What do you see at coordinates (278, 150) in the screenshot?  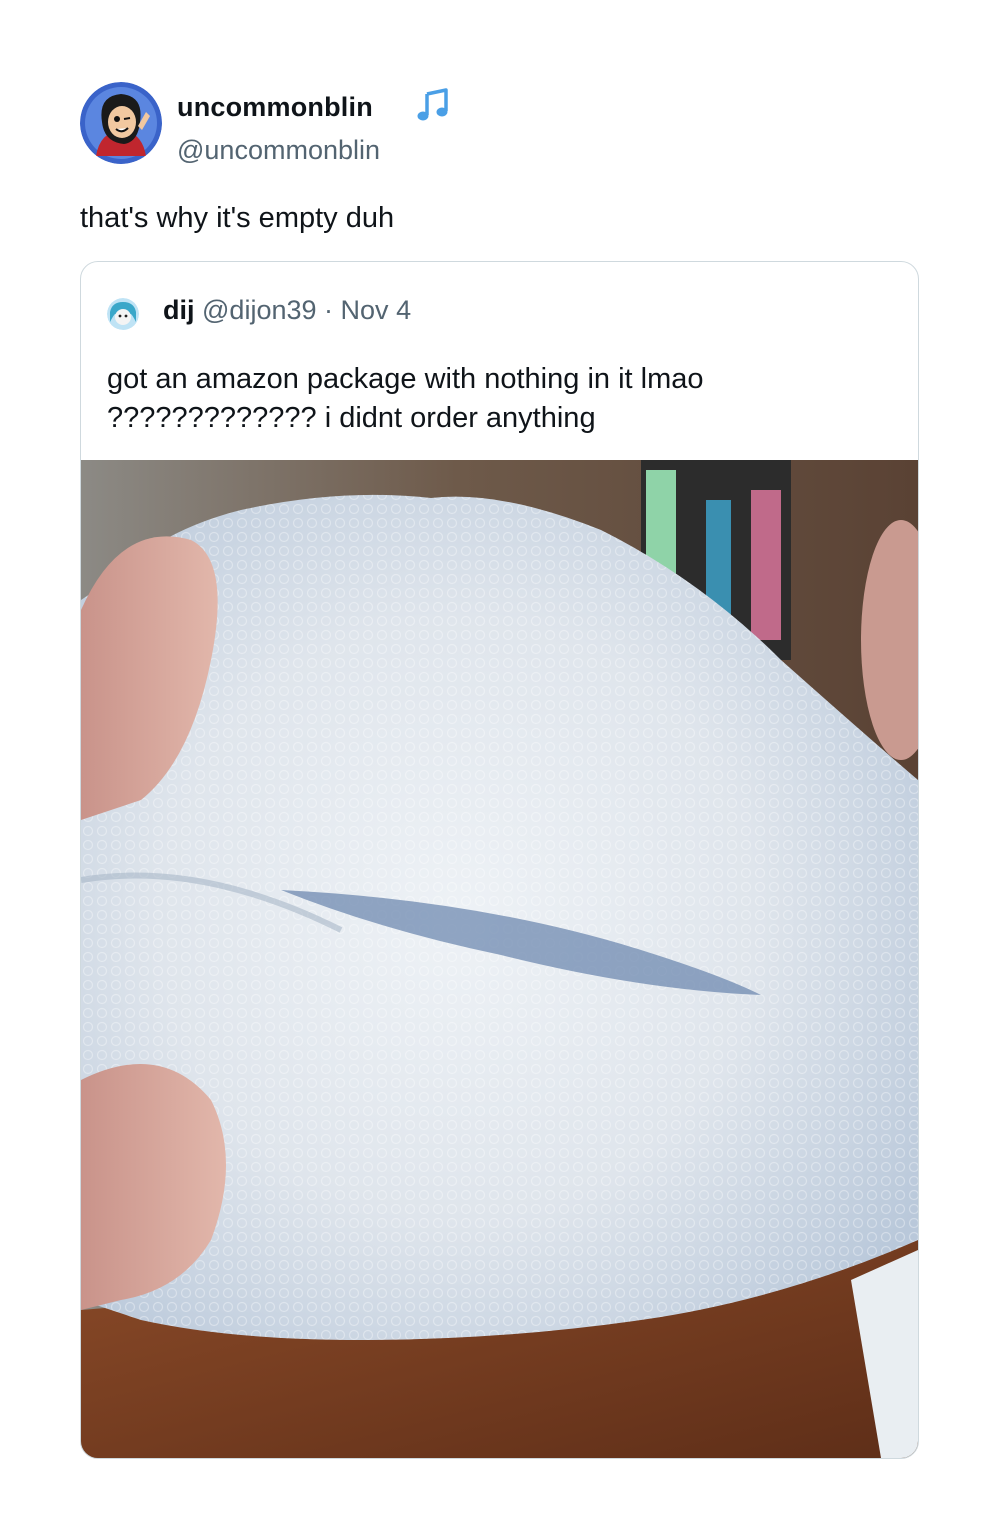 I see `author-handle: @uncommonblin` at bounding box center [278, 150].